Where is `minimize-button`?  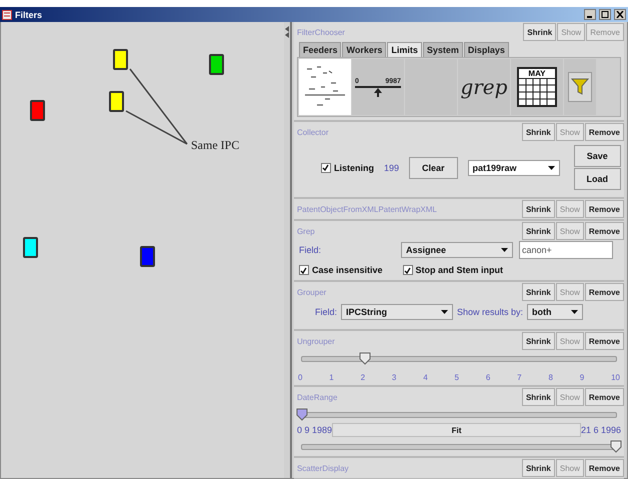 minimize-button is located at coordinates (590, 14).